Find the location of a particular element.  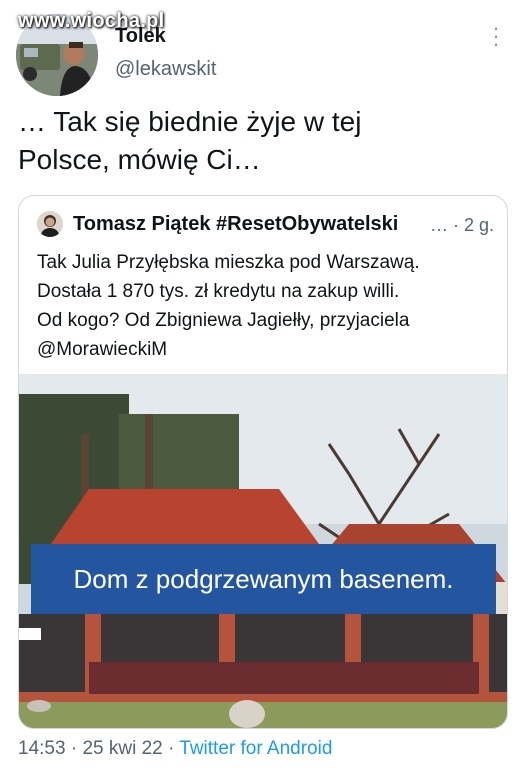

tweet-metadata: 14:53 · 25 kwi 22 · Twitter for Android is located at coordinates (175, 749).